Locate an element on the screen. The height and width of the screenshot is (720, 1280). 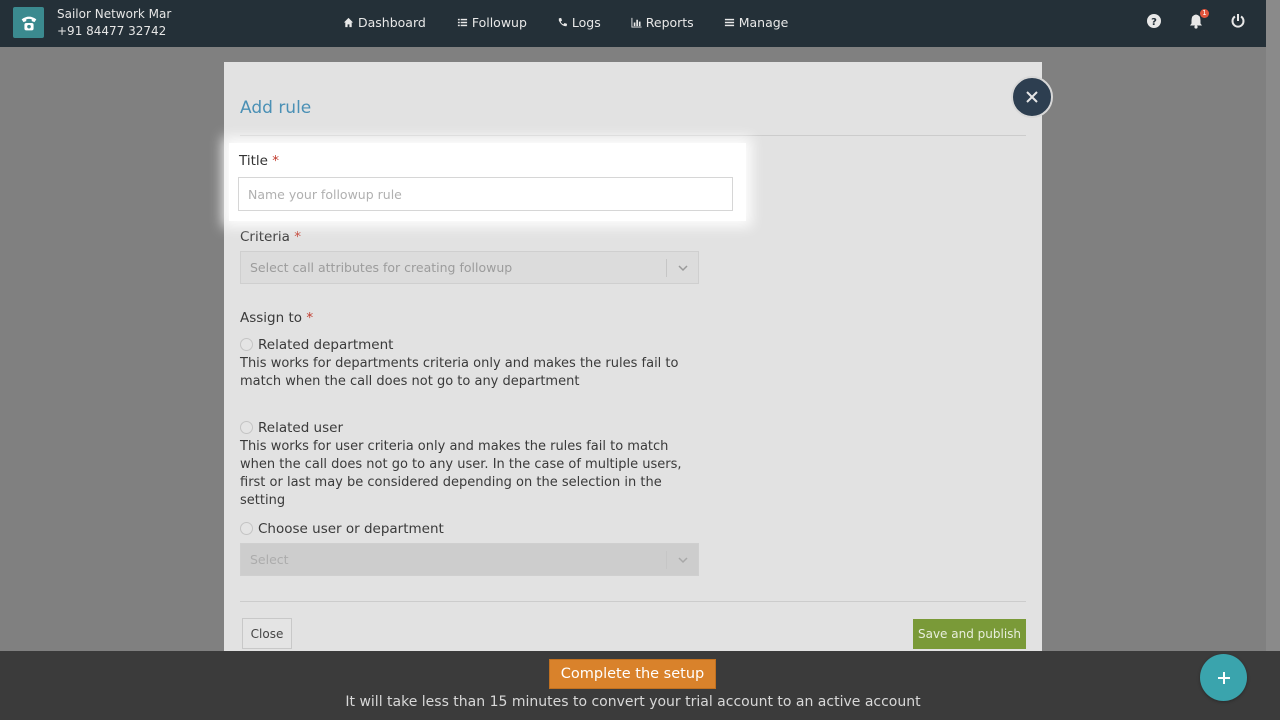
nav-dashboard-label: Dashboard is located at coordinates (392, 22).